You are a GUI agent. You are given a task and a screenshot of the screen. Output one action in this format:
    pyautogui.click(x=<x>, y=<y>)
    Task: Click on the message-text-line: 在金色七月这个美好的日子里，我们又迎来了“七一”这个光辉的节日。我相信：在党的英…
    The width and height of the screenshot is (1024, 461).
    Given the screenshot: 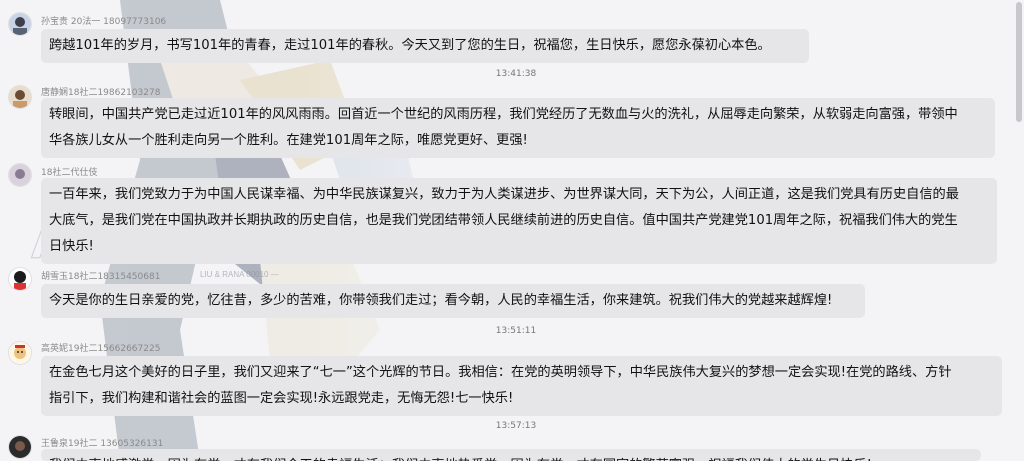 What is the action you would take?
    pyautogui.click(x=500, y=372)
    